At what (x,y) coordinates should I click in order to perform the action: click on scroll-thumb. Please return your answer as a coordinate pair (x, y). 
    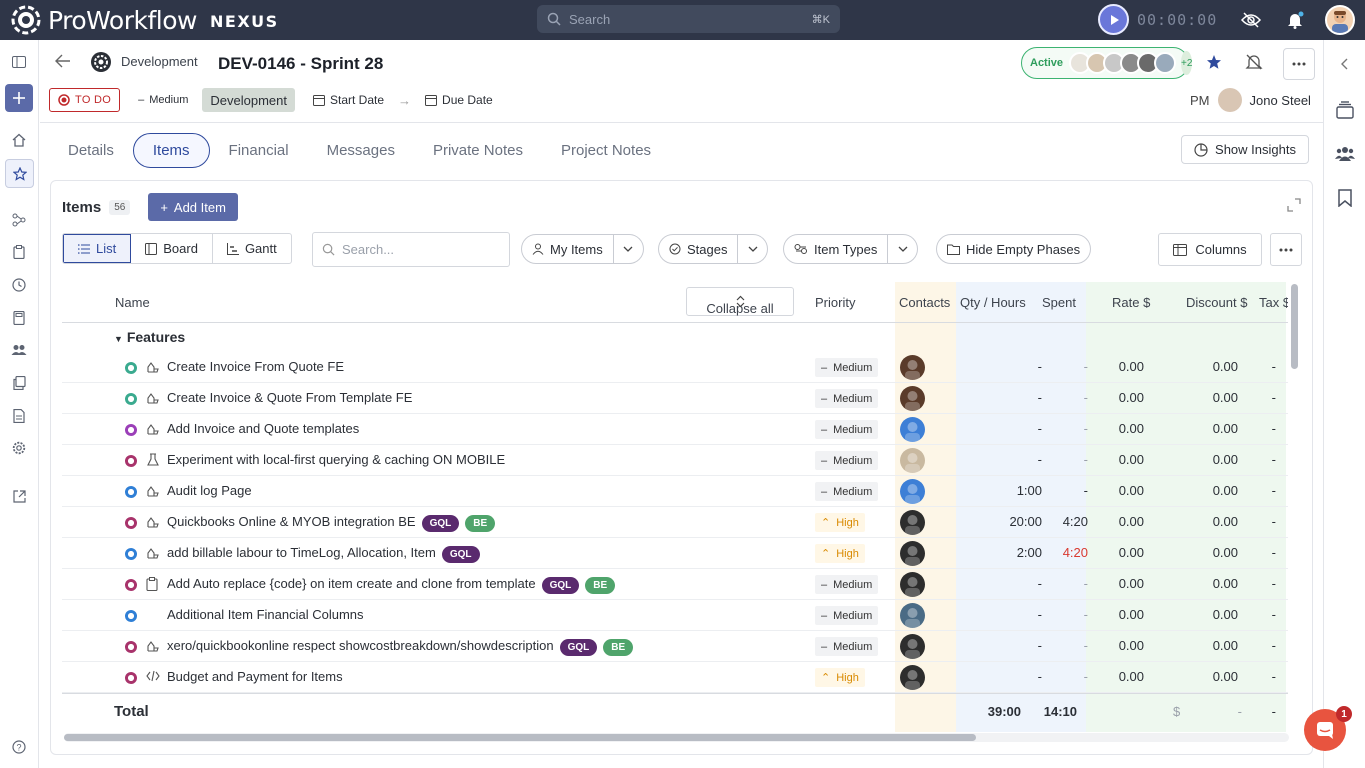
    Looking at the image, I should click on (520, 737).